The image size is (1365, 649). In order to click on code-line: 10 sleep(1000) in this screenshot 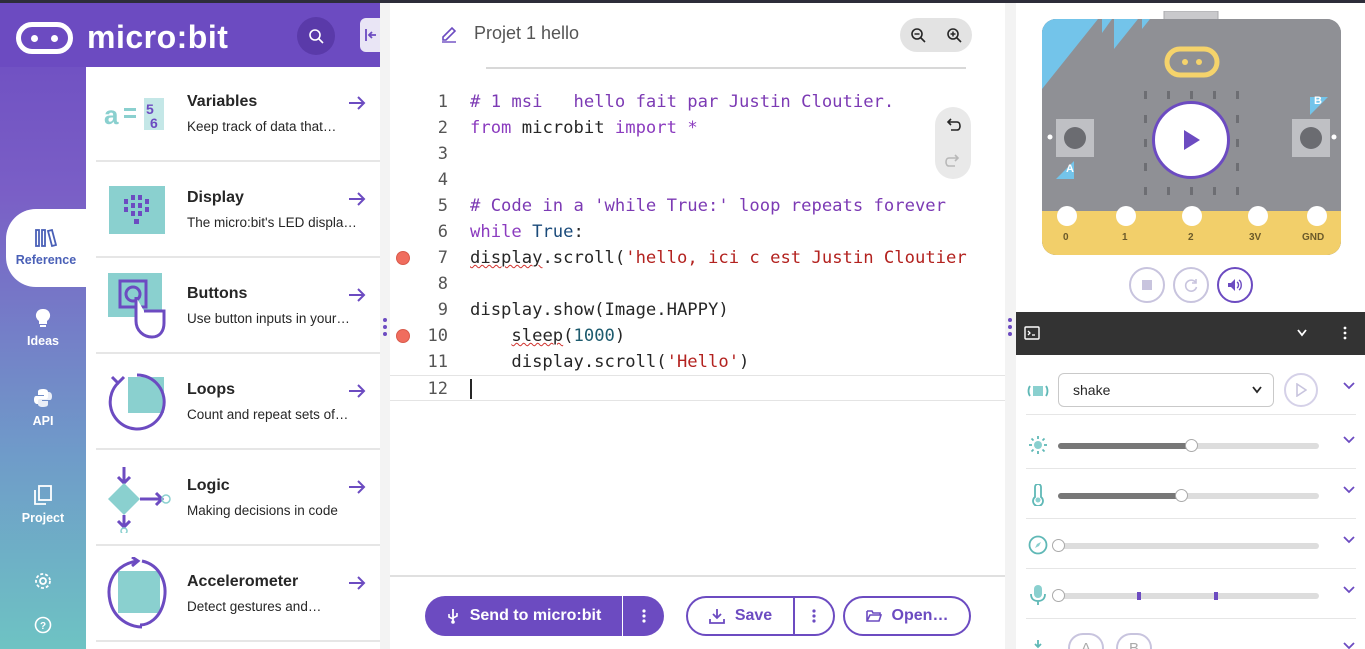, I will do `click(697, 336)`.